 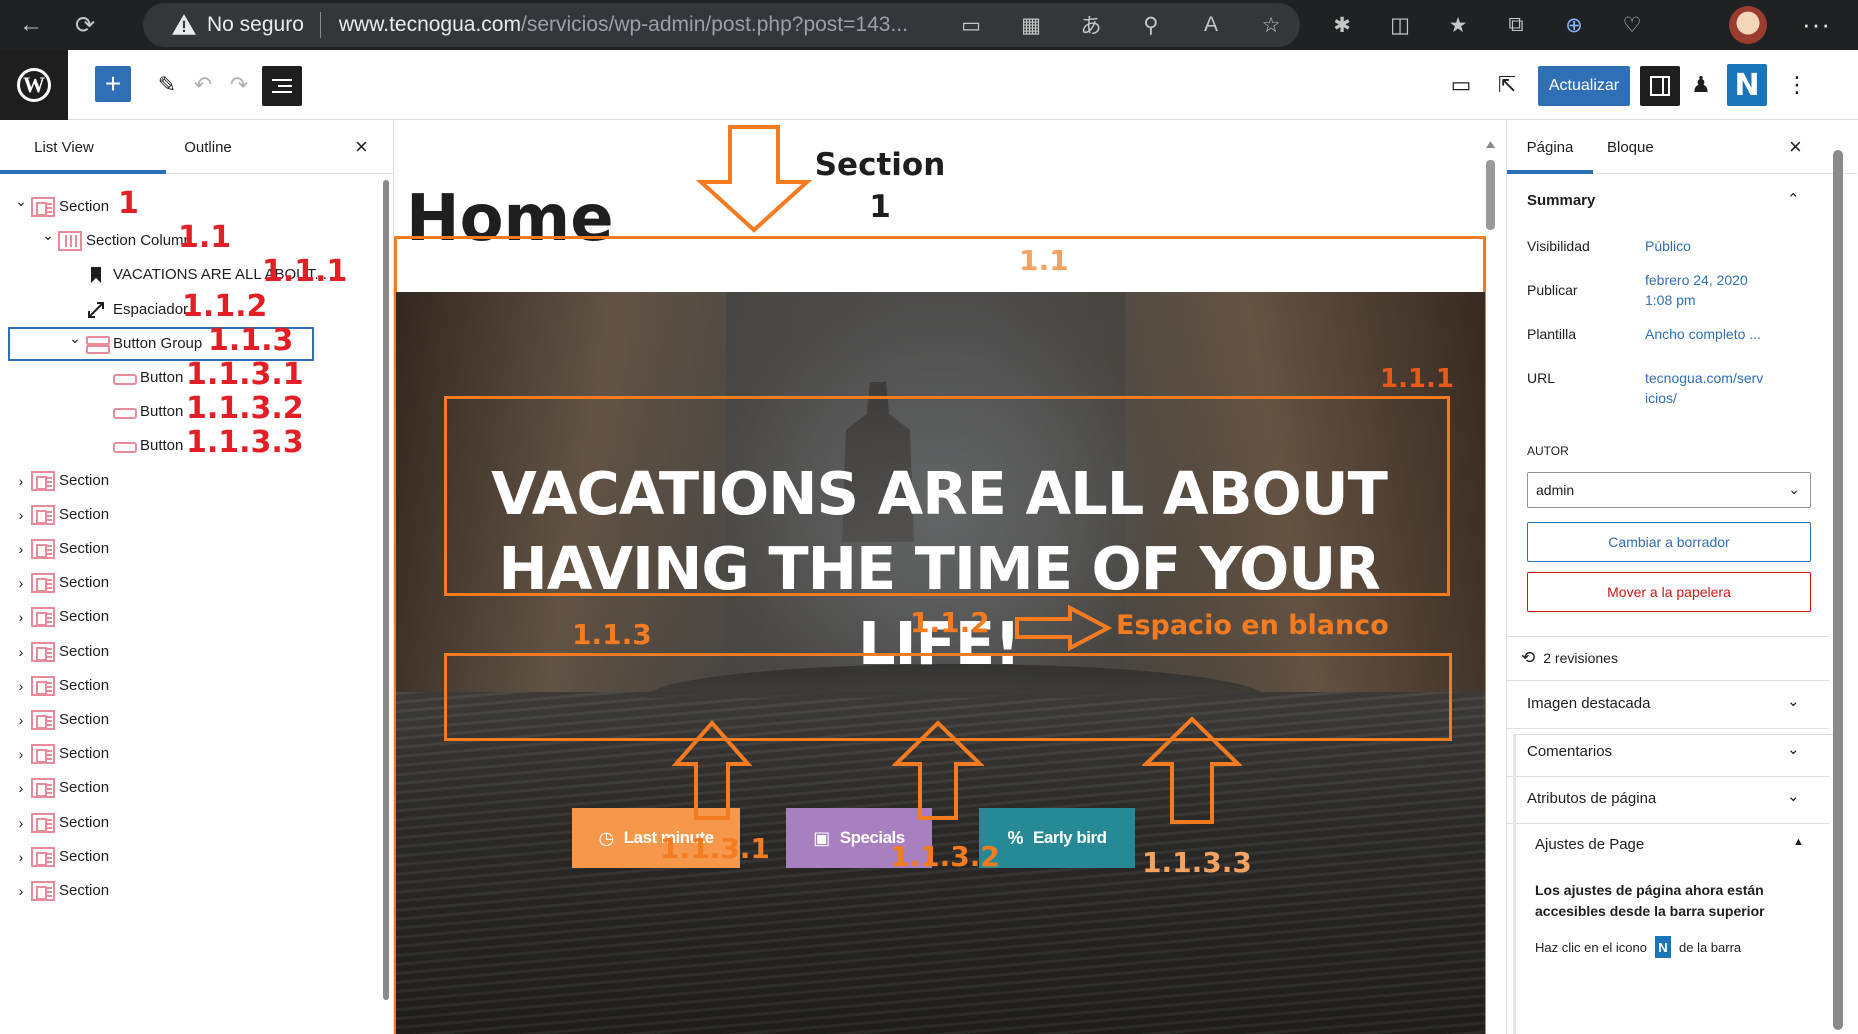 I want to click on zoom-icon: ⚲, so click(x=1151, y=25).